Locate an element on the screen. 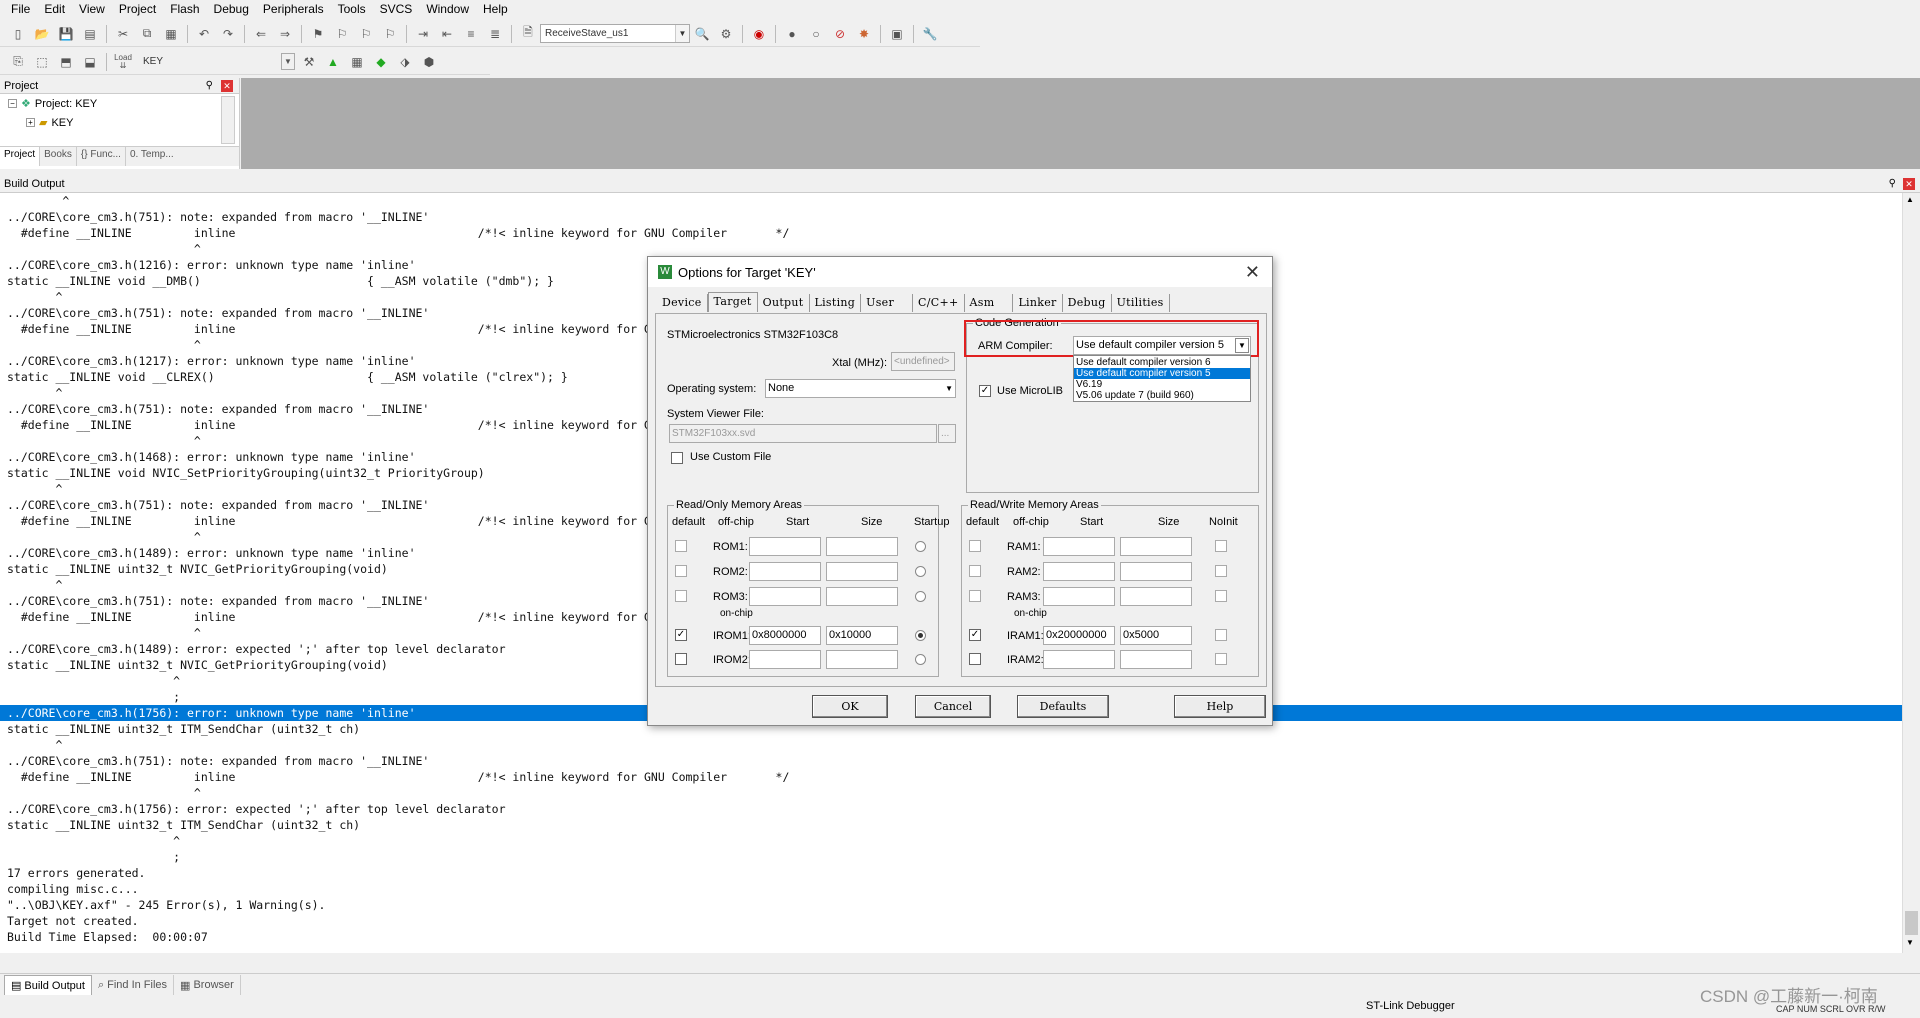 The width and height of the screenshot is (1920, 1018). output-line: 17 errors generated. is located at coordinates (951, 873).